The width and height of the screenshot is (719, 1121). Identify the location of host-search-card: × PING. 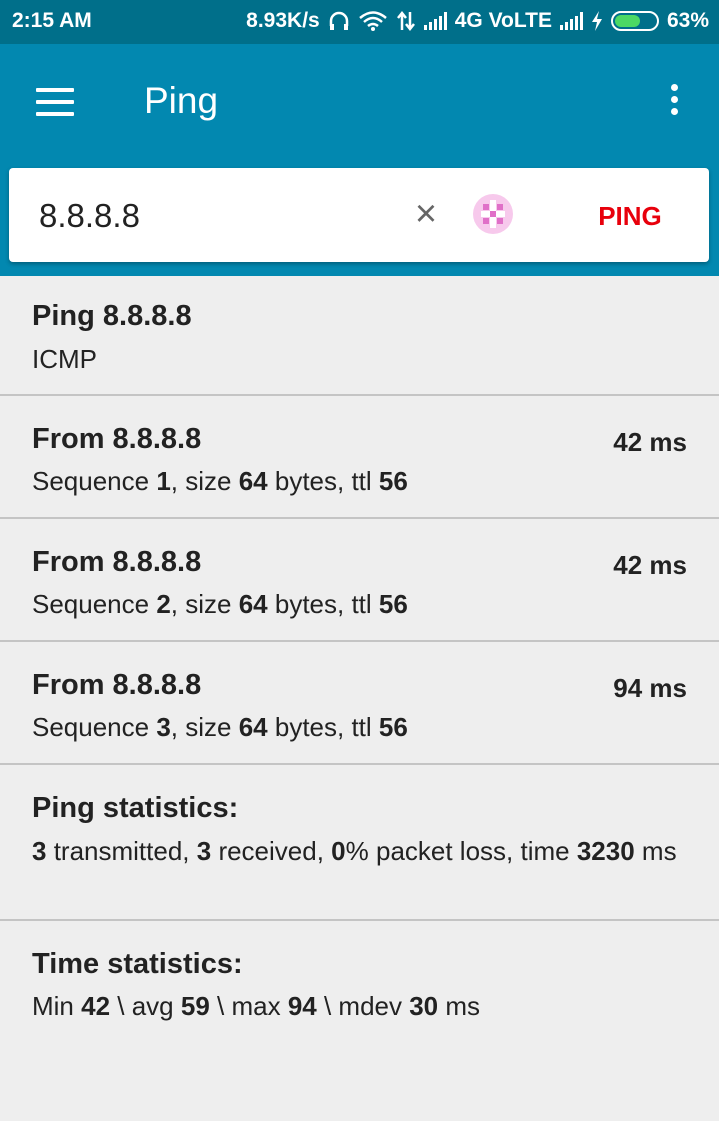
(359, 215).